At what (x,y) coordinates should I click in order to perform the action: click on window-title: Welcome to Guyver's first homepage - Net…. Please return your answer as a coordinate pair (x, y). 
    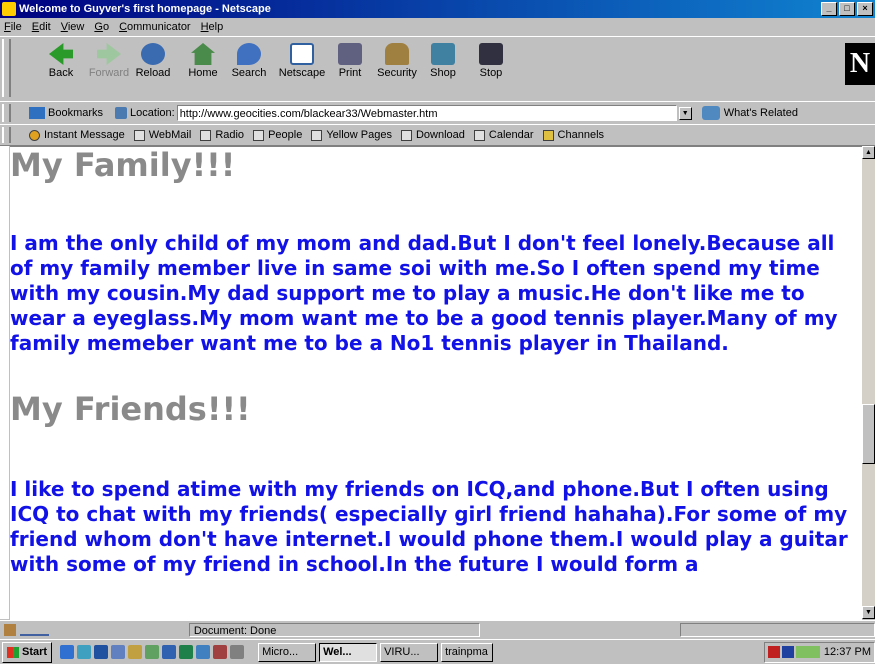
    Looking at the image, I should click on (145, 9).